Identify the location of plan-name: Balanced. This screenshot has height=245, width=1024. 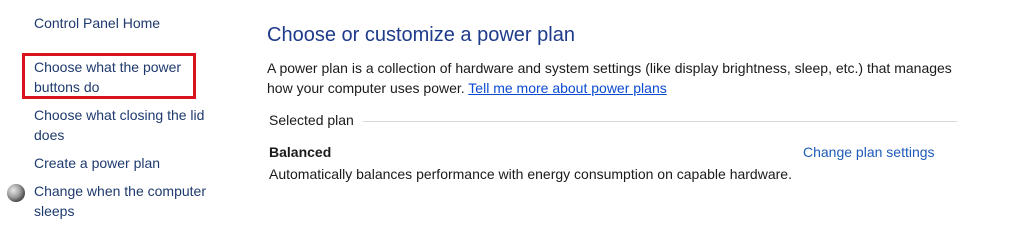
(300, 152).